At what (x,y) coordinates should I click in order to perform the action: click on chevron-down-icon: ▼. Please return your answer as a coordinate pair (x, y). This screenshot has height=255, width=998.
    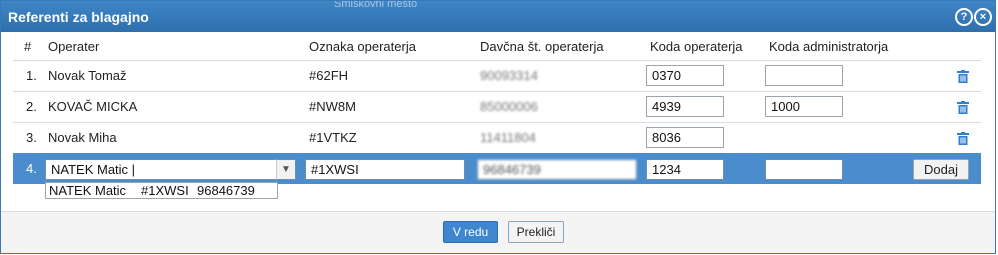
    Looking at the image, I should click on (286, 169).